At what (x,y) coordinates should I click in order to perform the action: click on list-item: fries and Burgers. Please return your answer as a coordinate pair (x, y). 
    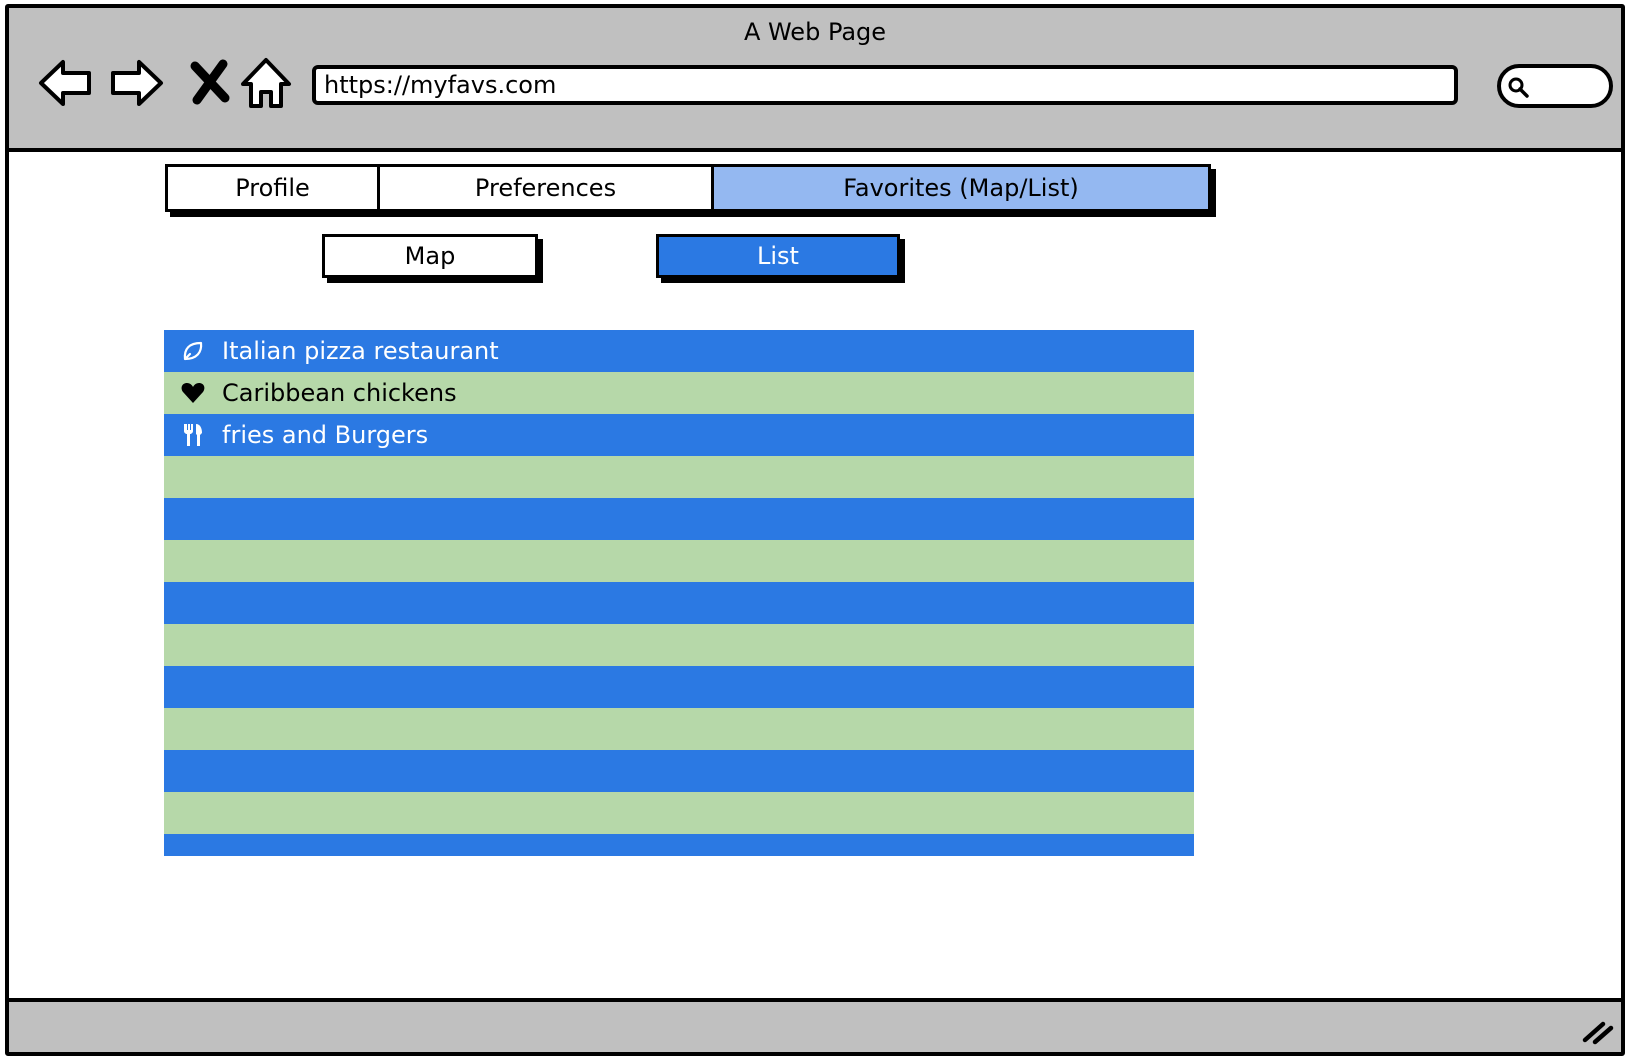
    Looking at the image, I should click on (679, 435).